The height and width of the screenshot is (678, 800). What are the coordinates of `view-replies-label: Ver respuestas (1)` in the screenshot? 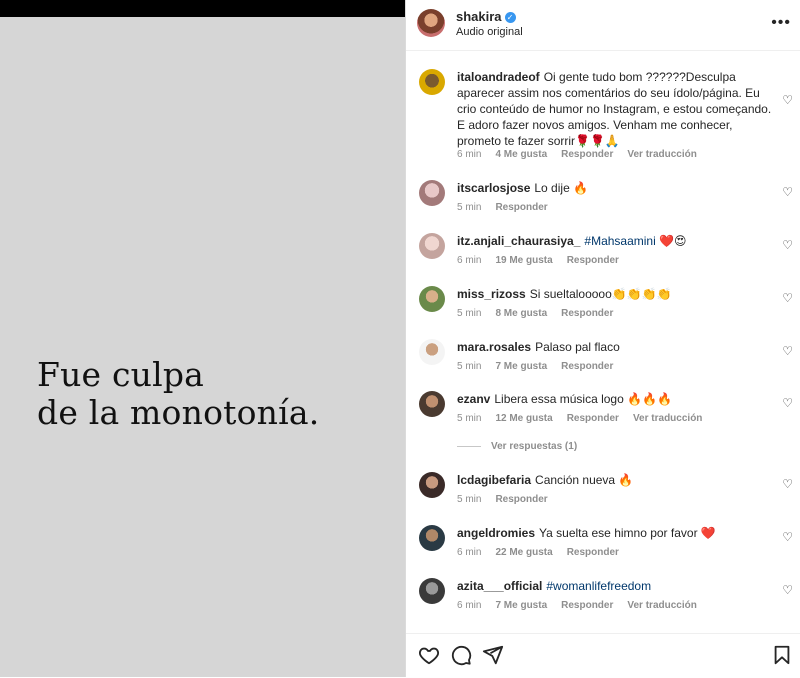 It's located at (534, 446).